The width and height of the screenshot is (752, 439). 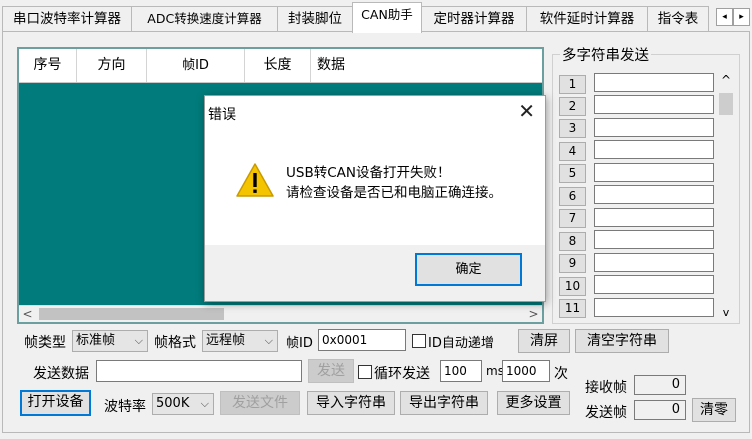 What do you see at coordinates (362, 340) in the screenshot?
I see `frame-id-input: 0x0001` at bounding box center [362, 340].